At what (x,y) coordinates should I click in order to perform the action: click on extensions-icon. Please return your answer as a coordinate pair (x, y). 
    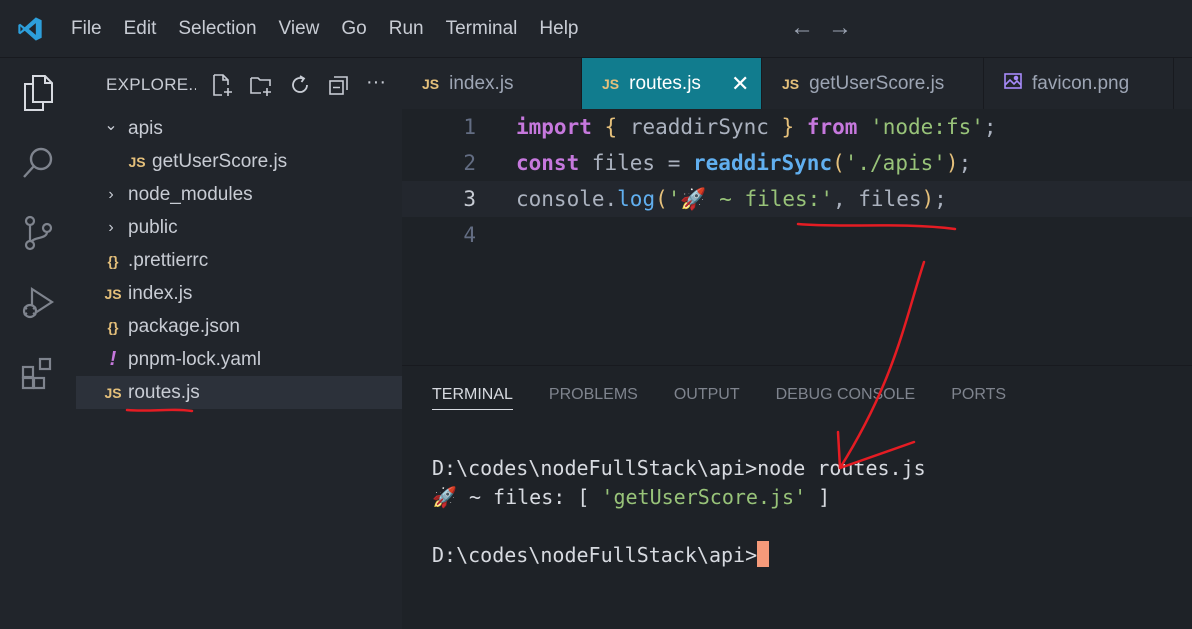
    Looking at the image, I should click on (38, 373).